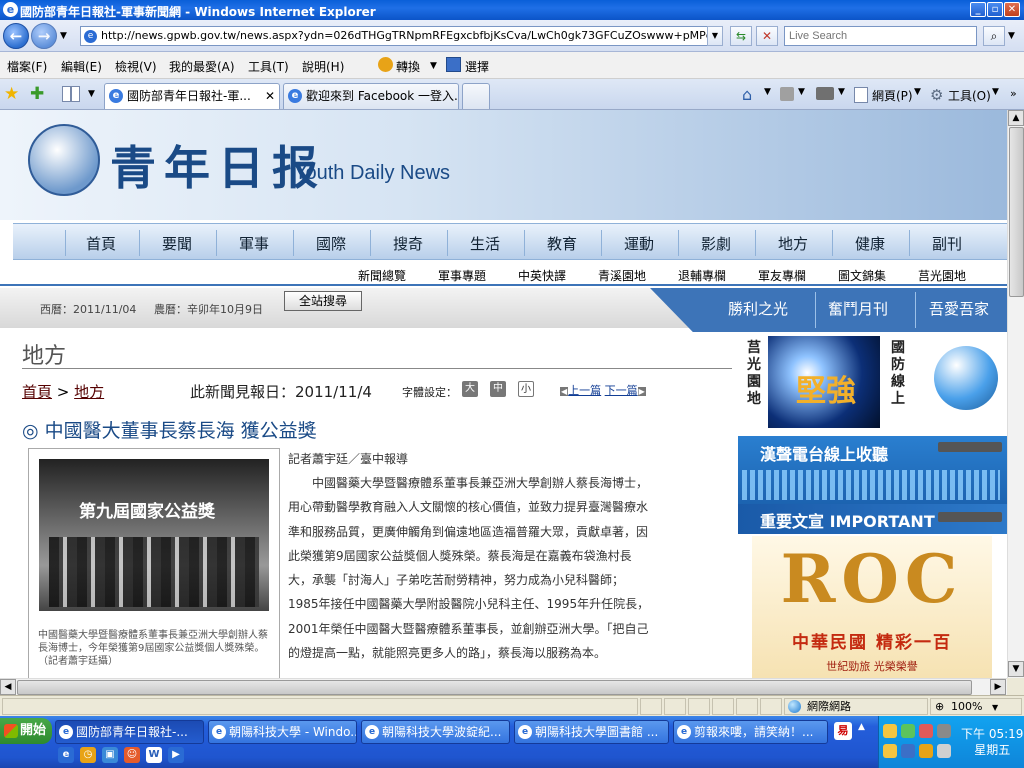  What do you see at coordinates (880, 36) in the screenshot?
I see `search-input` at bounding box center [880, 36].